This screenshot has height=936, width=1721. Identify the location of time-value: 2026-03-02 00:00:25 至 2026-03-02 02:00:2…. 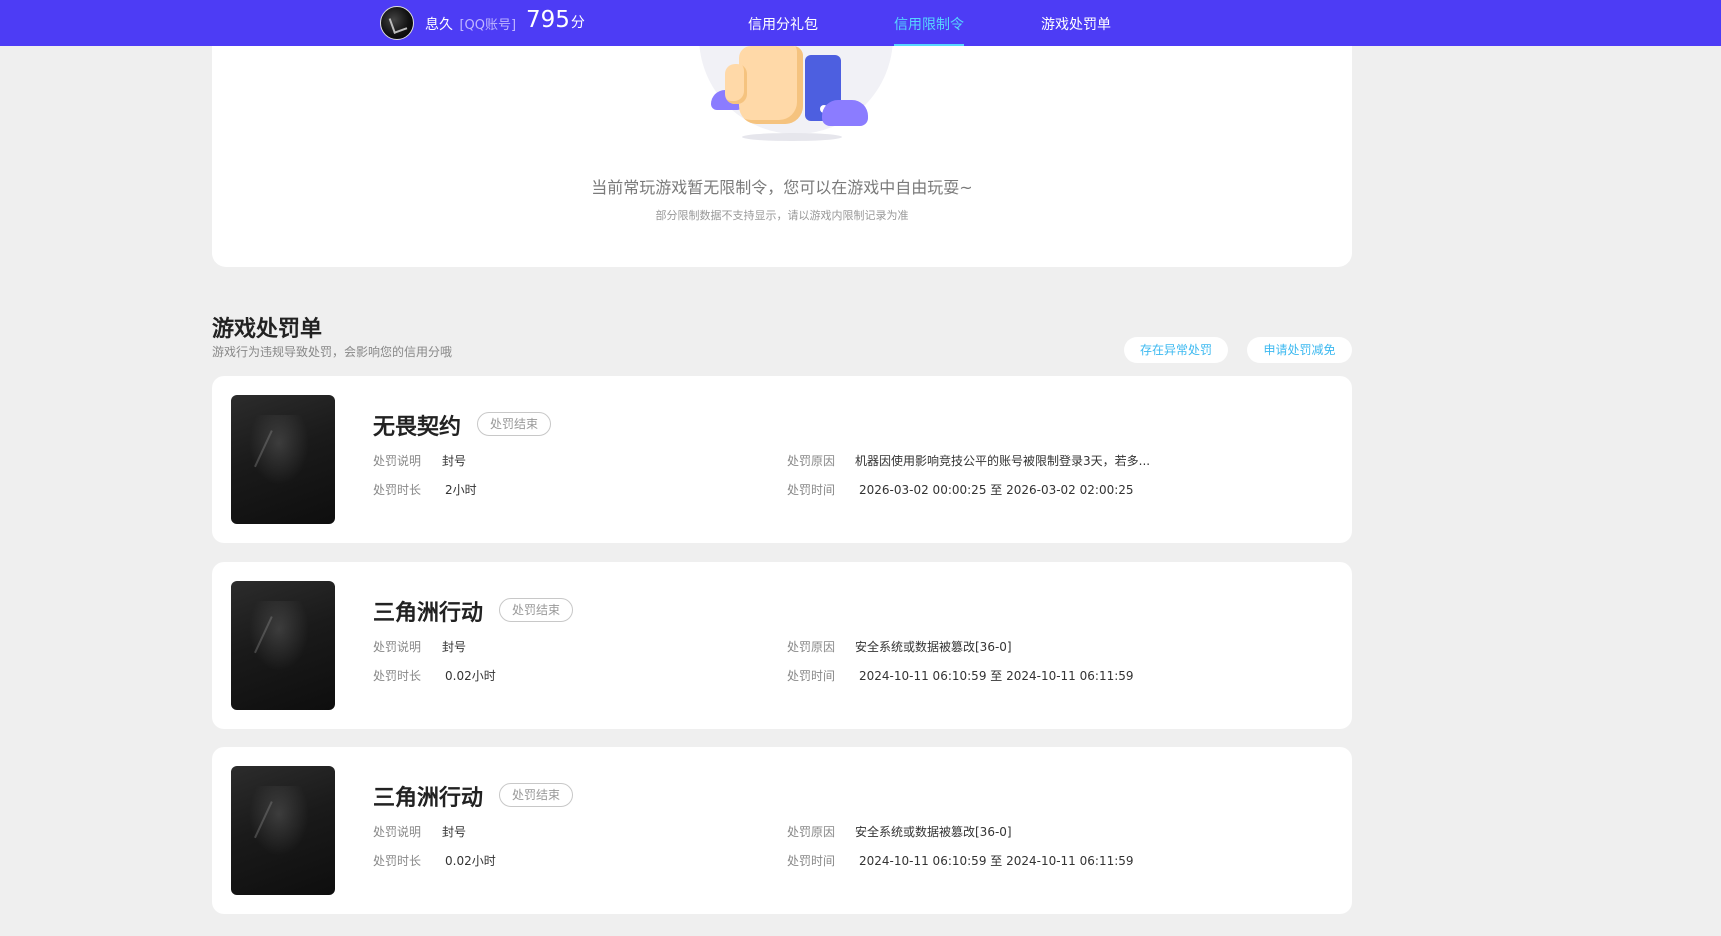
(996, 490).